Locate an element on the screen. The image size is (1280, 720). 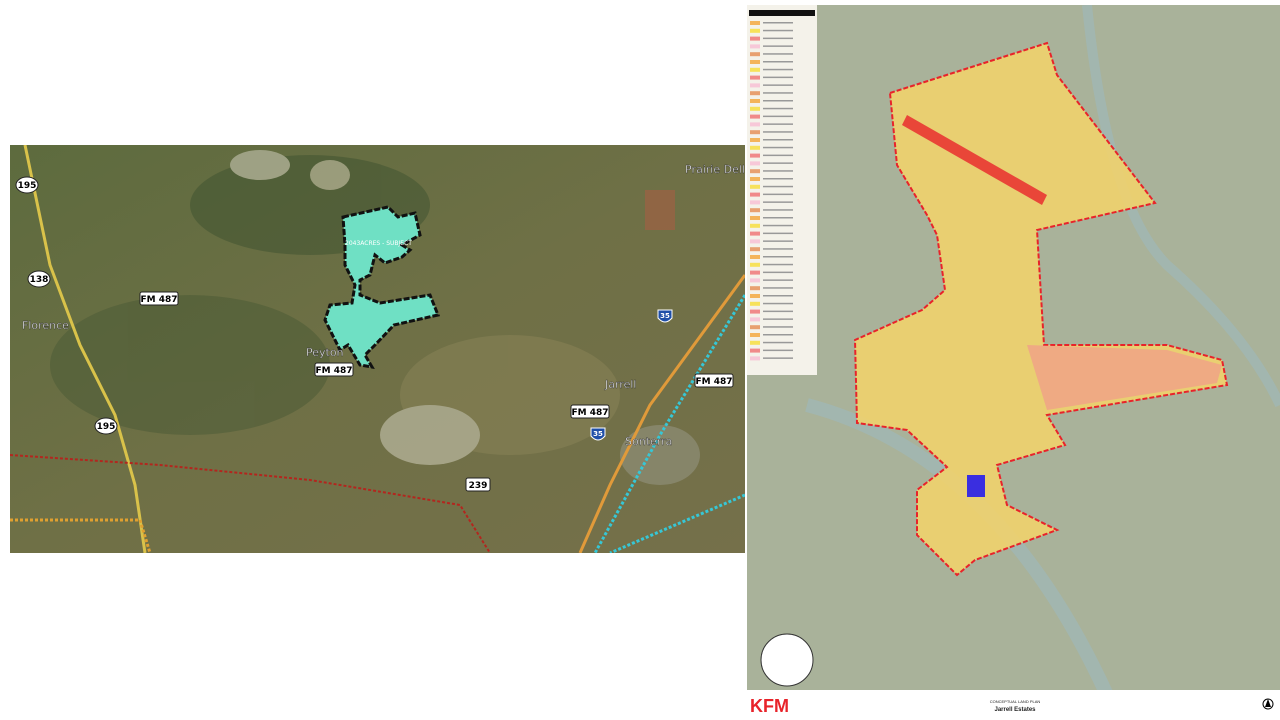
shield-fm487-jarrell: FM 487 is located at coordinates (590, 411).